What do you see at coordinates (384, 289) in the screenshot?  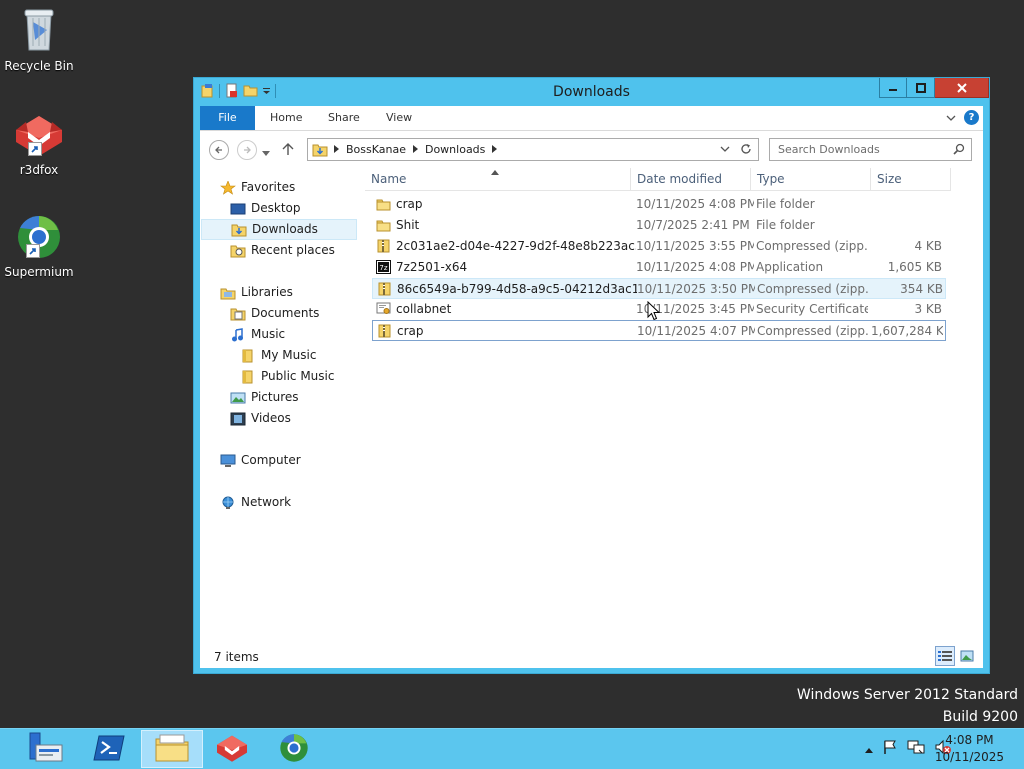 I see `zip-folder-icon` at bounding box center [384, 289].